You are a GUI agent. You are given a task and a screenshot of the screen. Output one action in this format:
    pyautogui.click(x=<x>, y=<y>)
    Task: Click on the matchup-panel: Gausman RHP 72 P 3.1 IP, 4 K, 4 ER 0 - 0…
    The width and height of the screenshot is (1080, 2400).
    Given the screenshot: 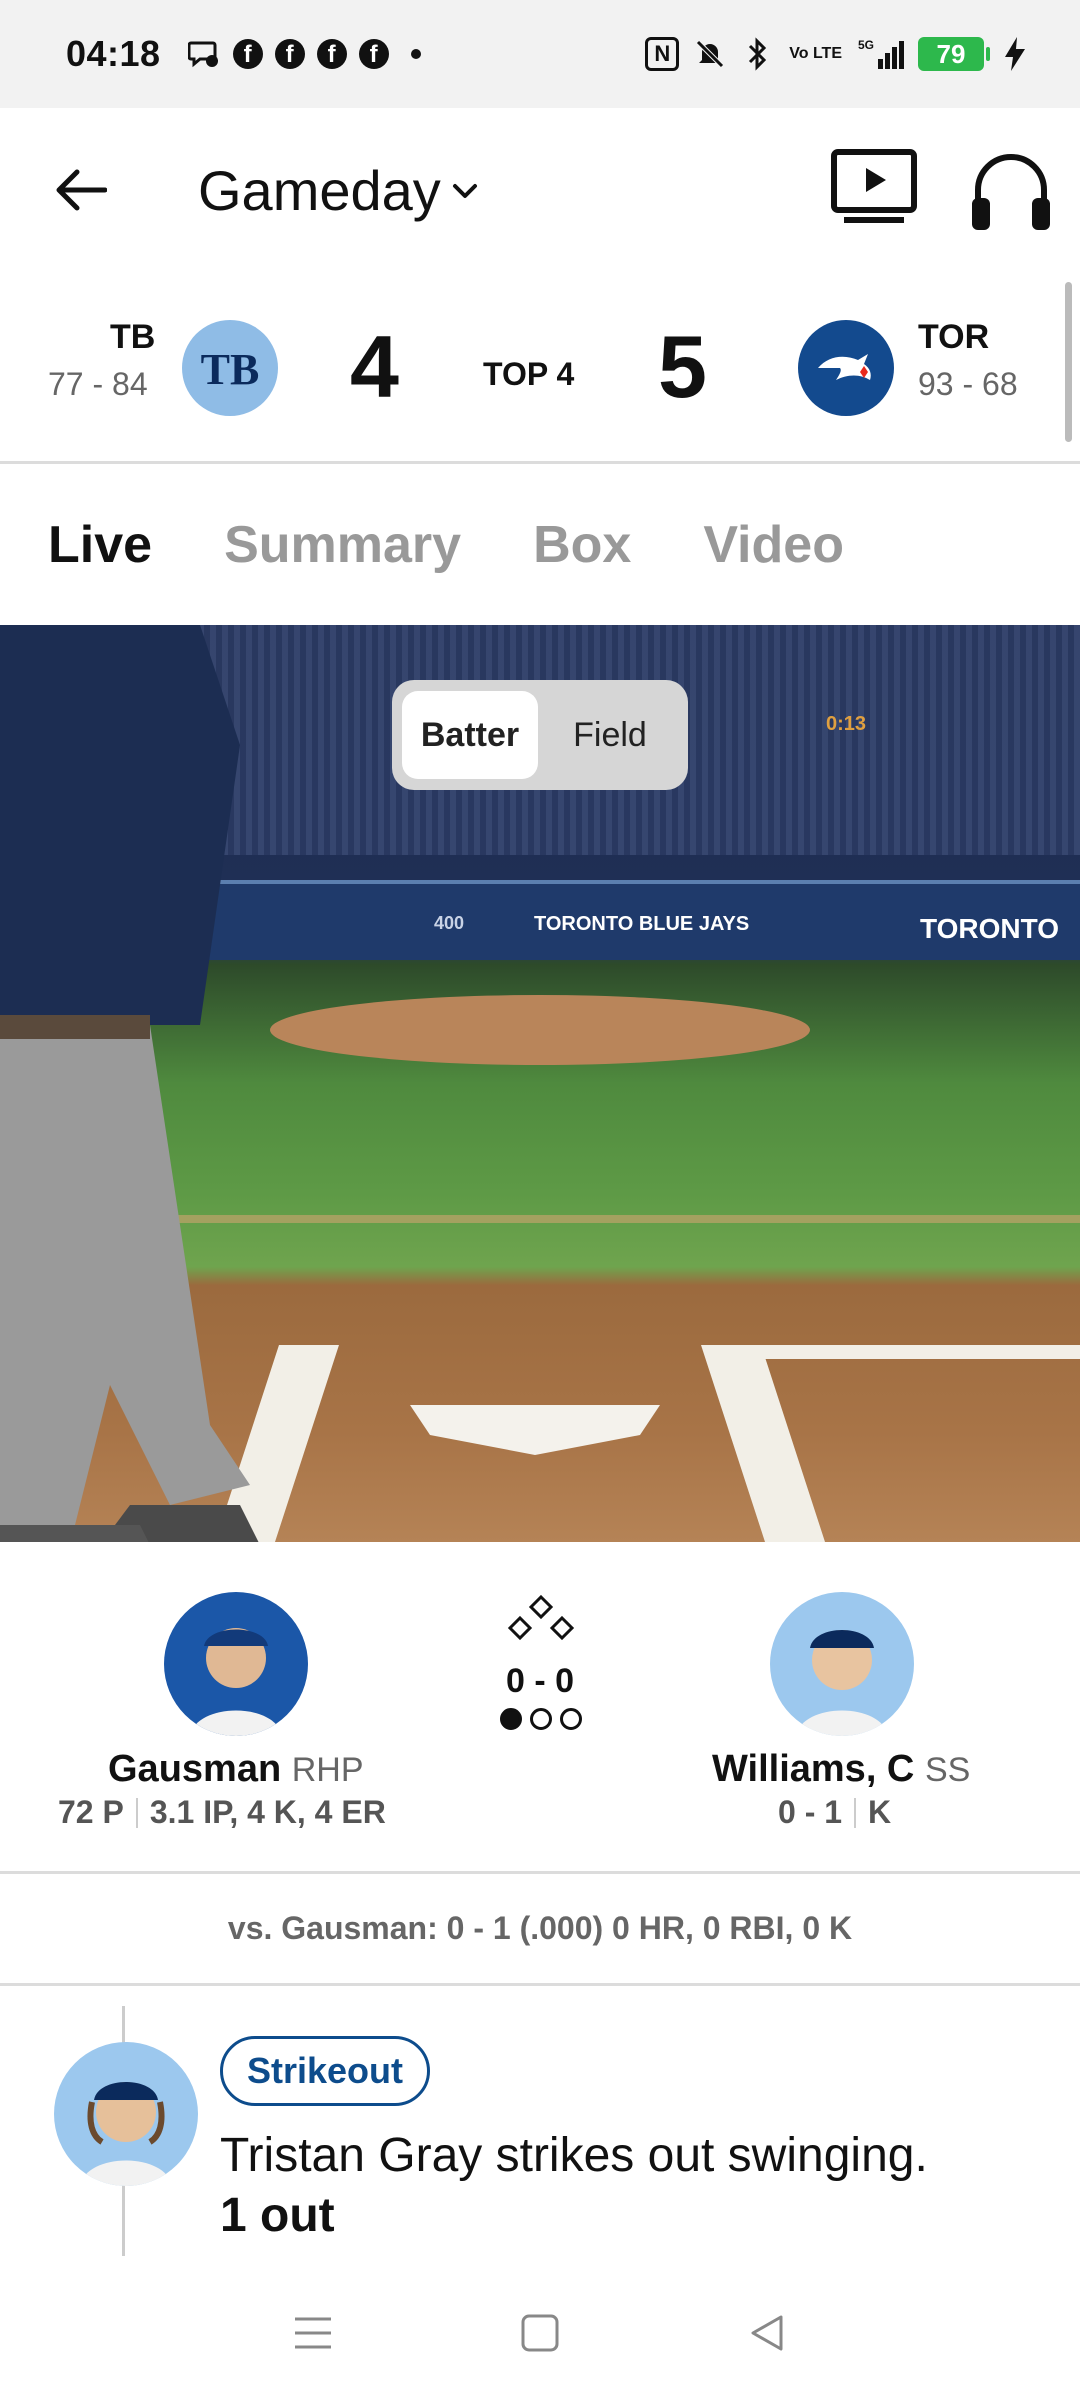 What is the action you would take?
    pyautogui.click(x=540, y=1708)
    